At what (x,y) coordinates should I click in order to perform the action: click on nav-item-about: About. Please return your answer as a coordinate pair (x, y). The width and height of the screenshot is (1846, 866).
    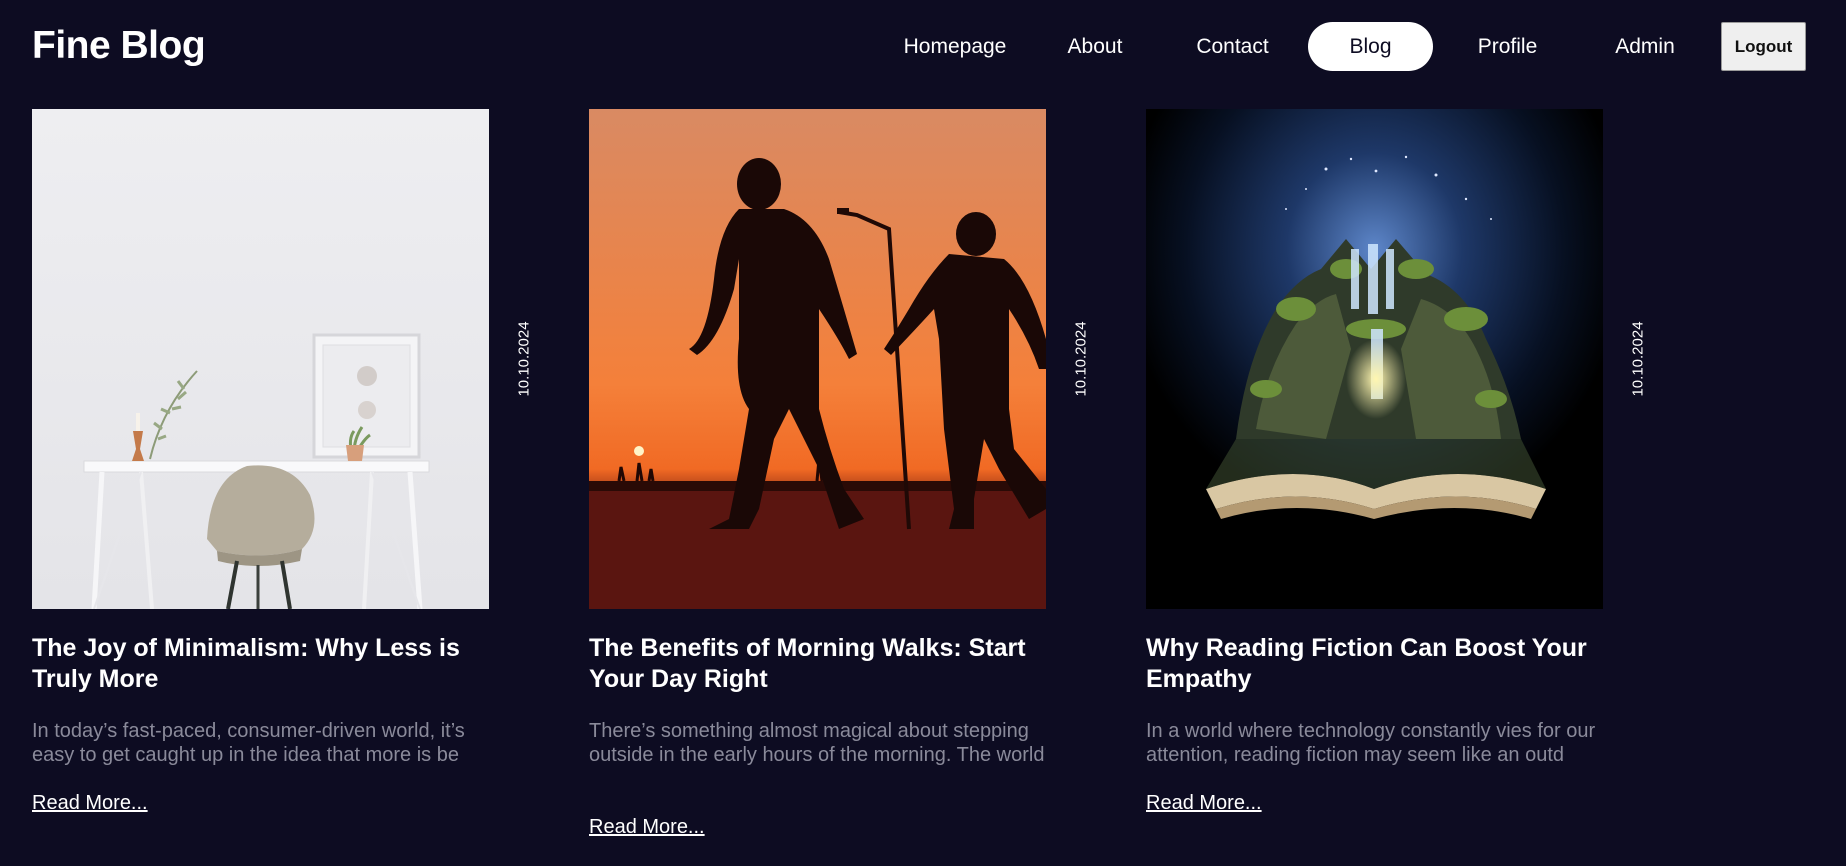
    Looking at the image, I should click on (1095, 46).